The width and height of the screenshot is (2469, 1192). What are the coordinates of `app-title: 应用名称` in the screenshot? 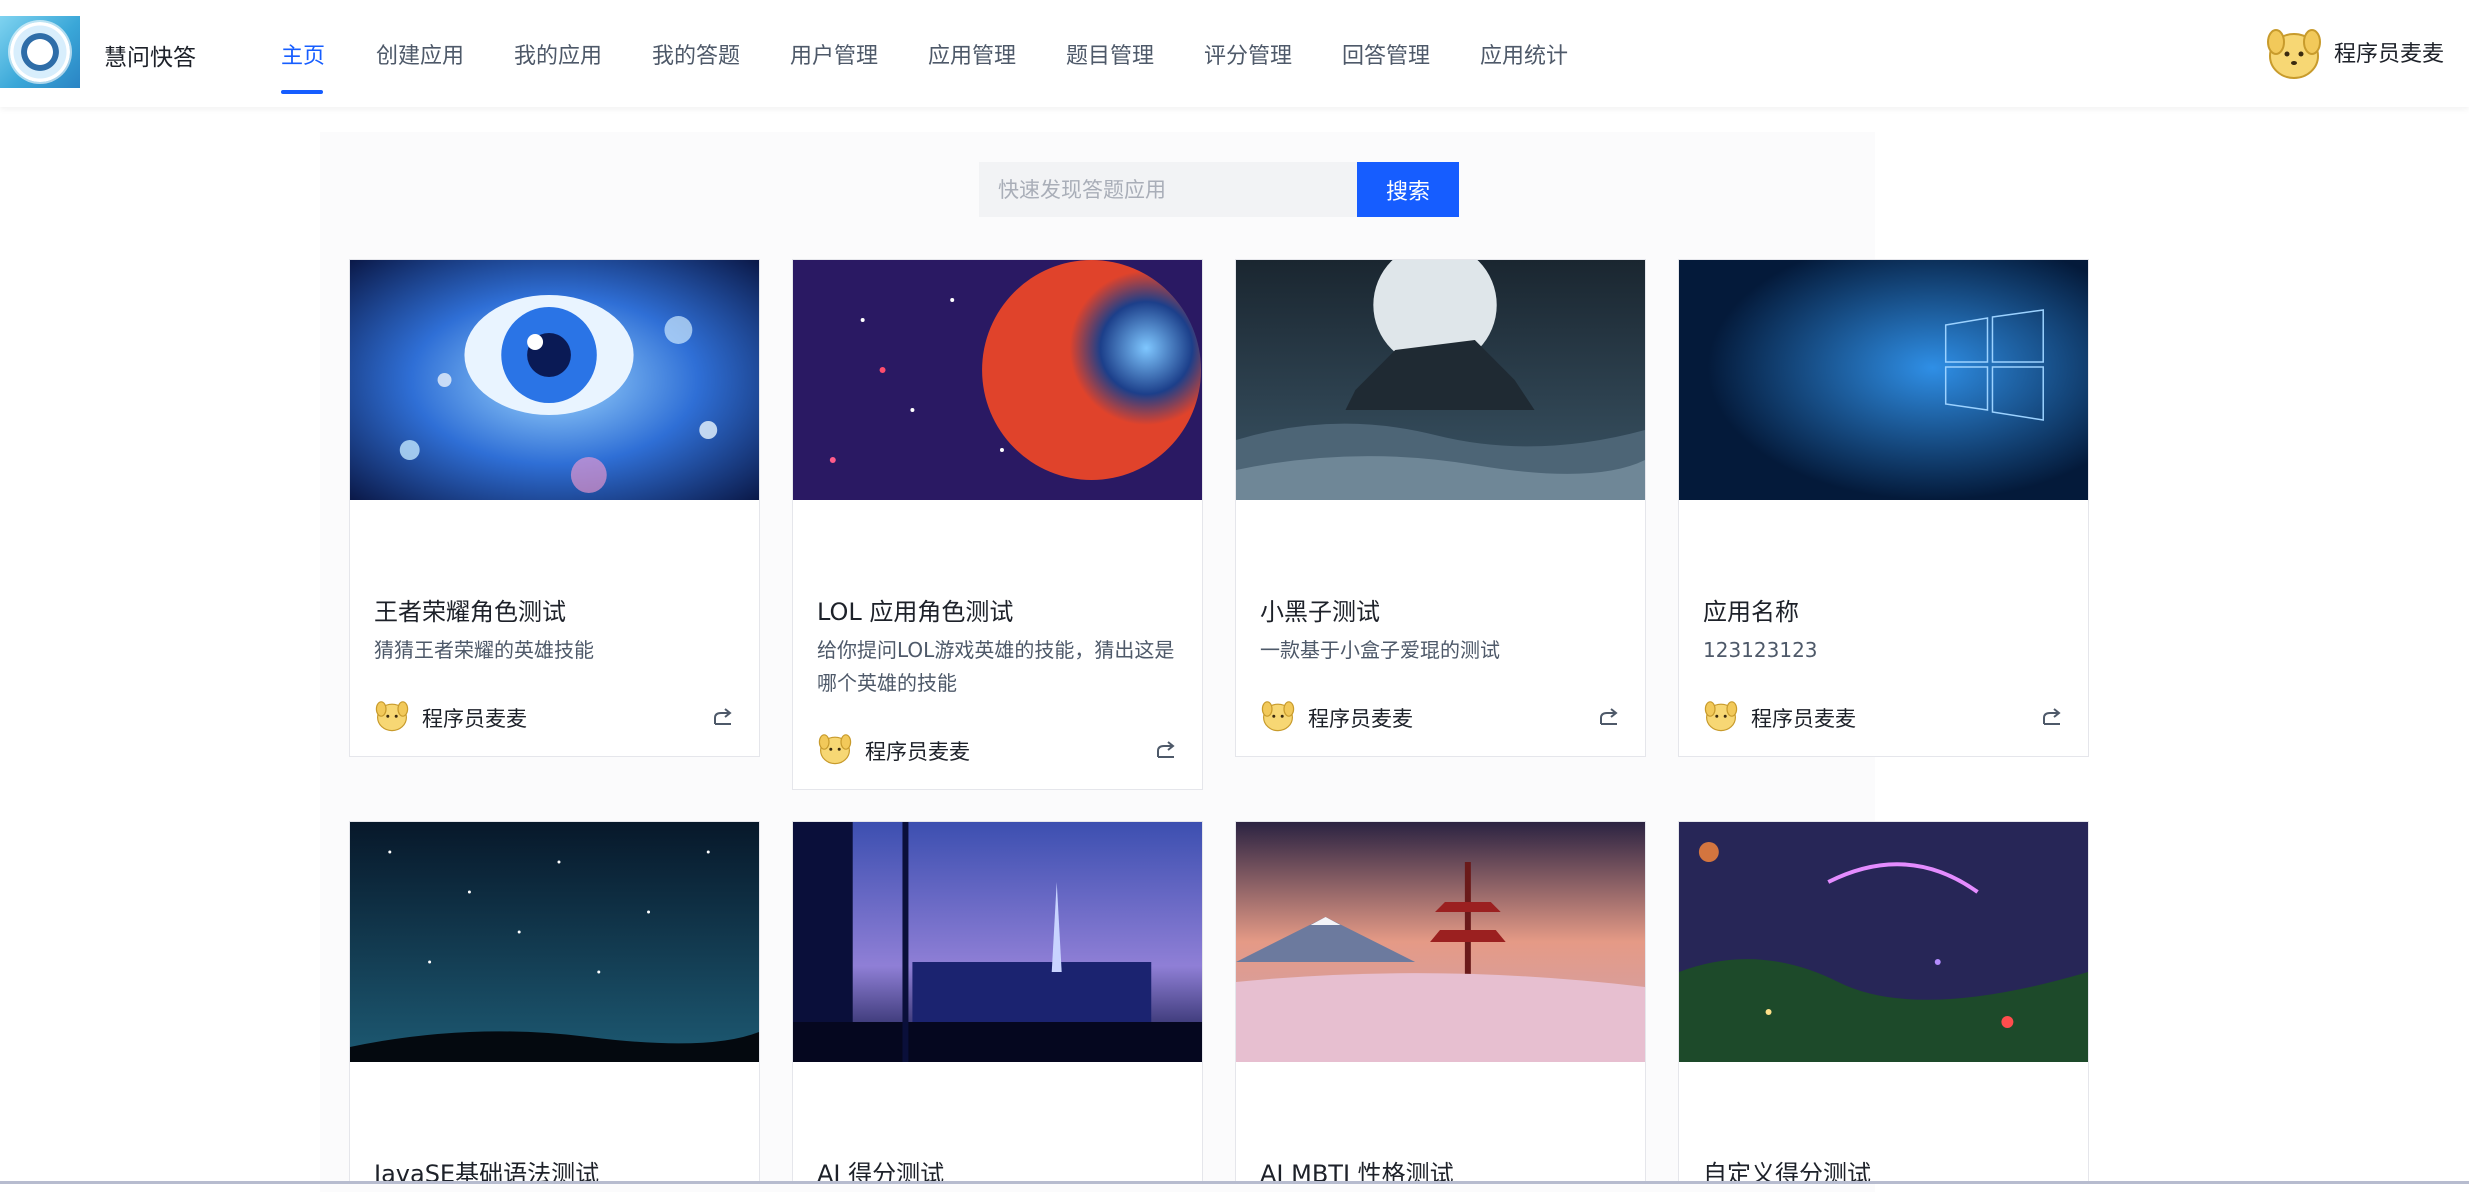 It's located at (1751, 612).